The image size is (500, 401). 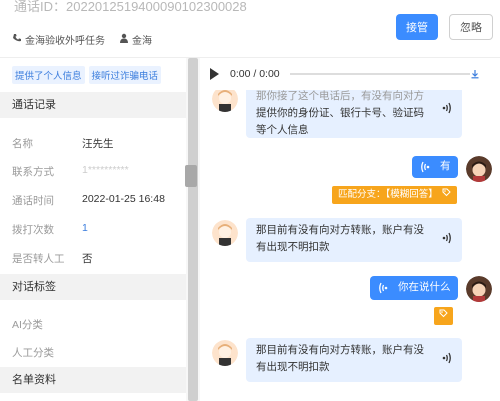 I want to click on user-message: 有, so click(x=435, y=167).